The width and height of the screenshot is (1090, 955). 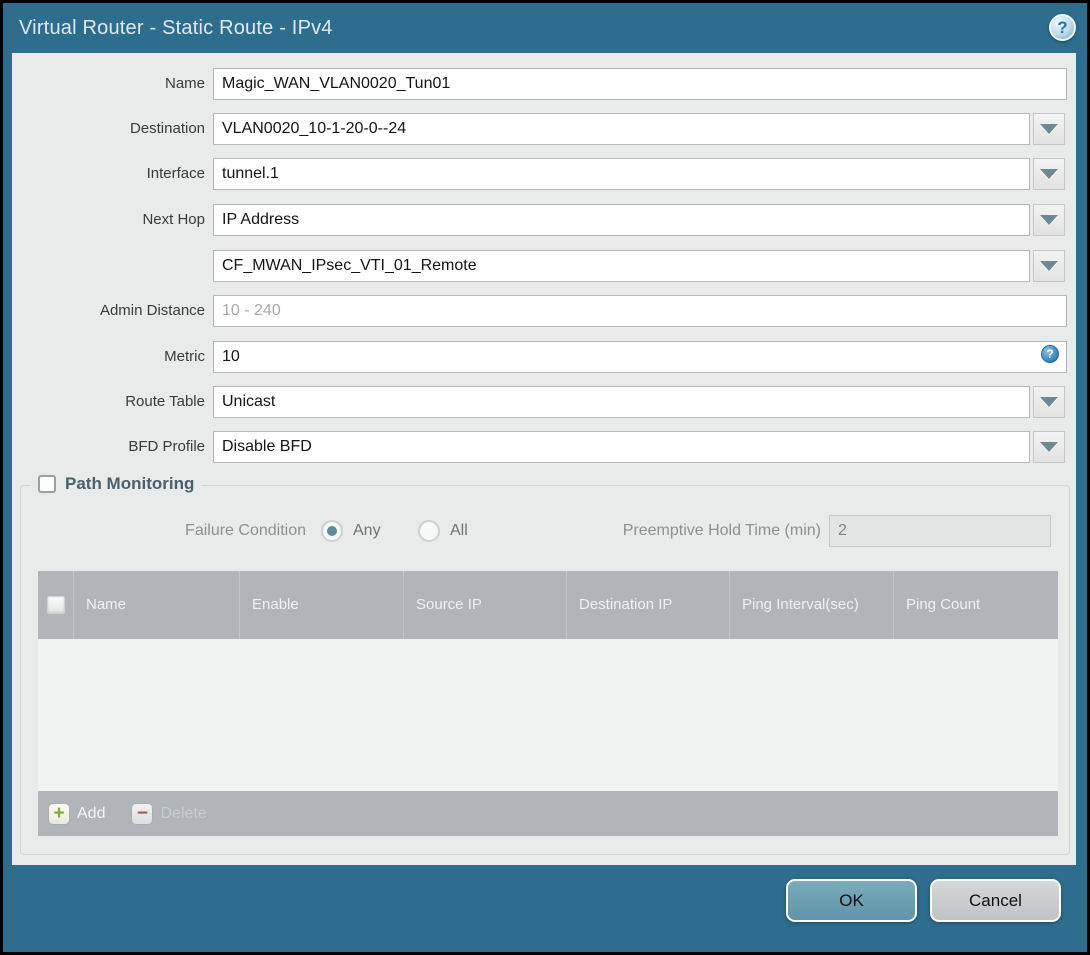 What do you see at coordinates (91, 813) in the screenshot?
I see `add-button-label: Add` at bounding box center [91, 813].